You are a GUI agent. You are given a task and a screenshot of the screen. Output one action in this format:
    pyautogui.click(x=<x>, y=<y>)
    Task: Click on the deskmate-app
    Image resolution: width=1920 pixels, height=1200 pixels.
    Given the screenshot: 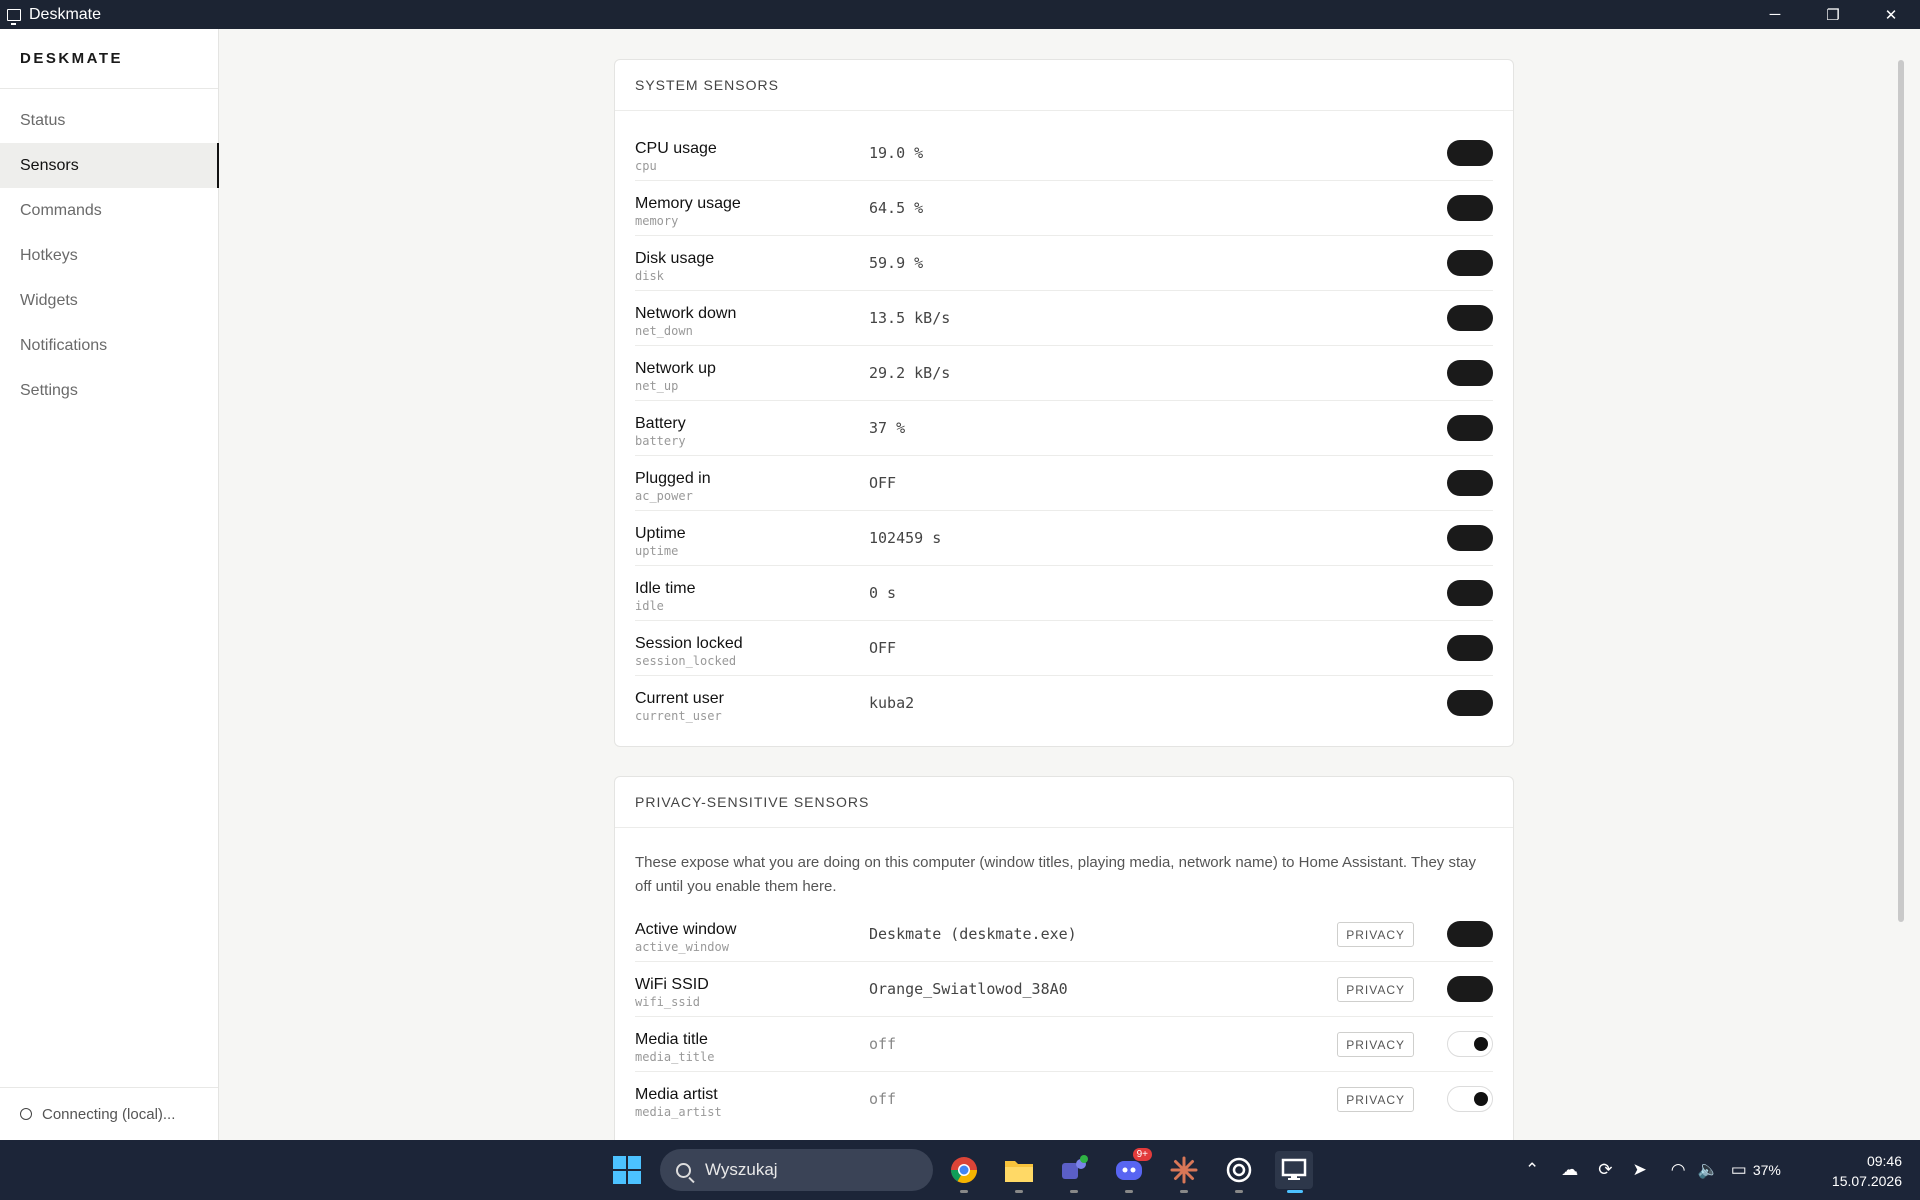 What is the action you would take?
    pyautogui.click(x=1294, y=1172)
    